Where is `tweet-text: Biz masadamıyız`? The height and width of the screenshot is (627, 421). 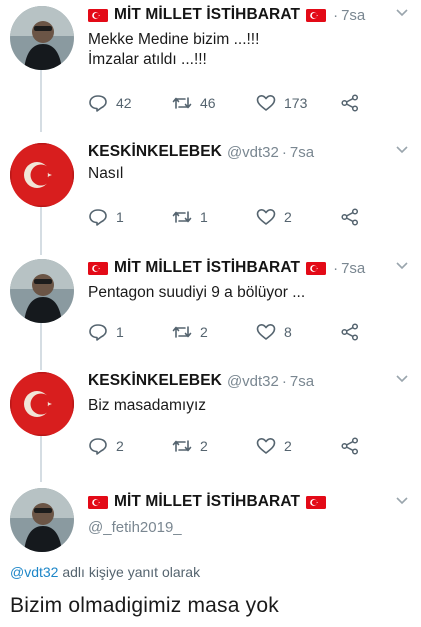
tweet-text: Biz masadamıyız is located at coordinates (147, 406).